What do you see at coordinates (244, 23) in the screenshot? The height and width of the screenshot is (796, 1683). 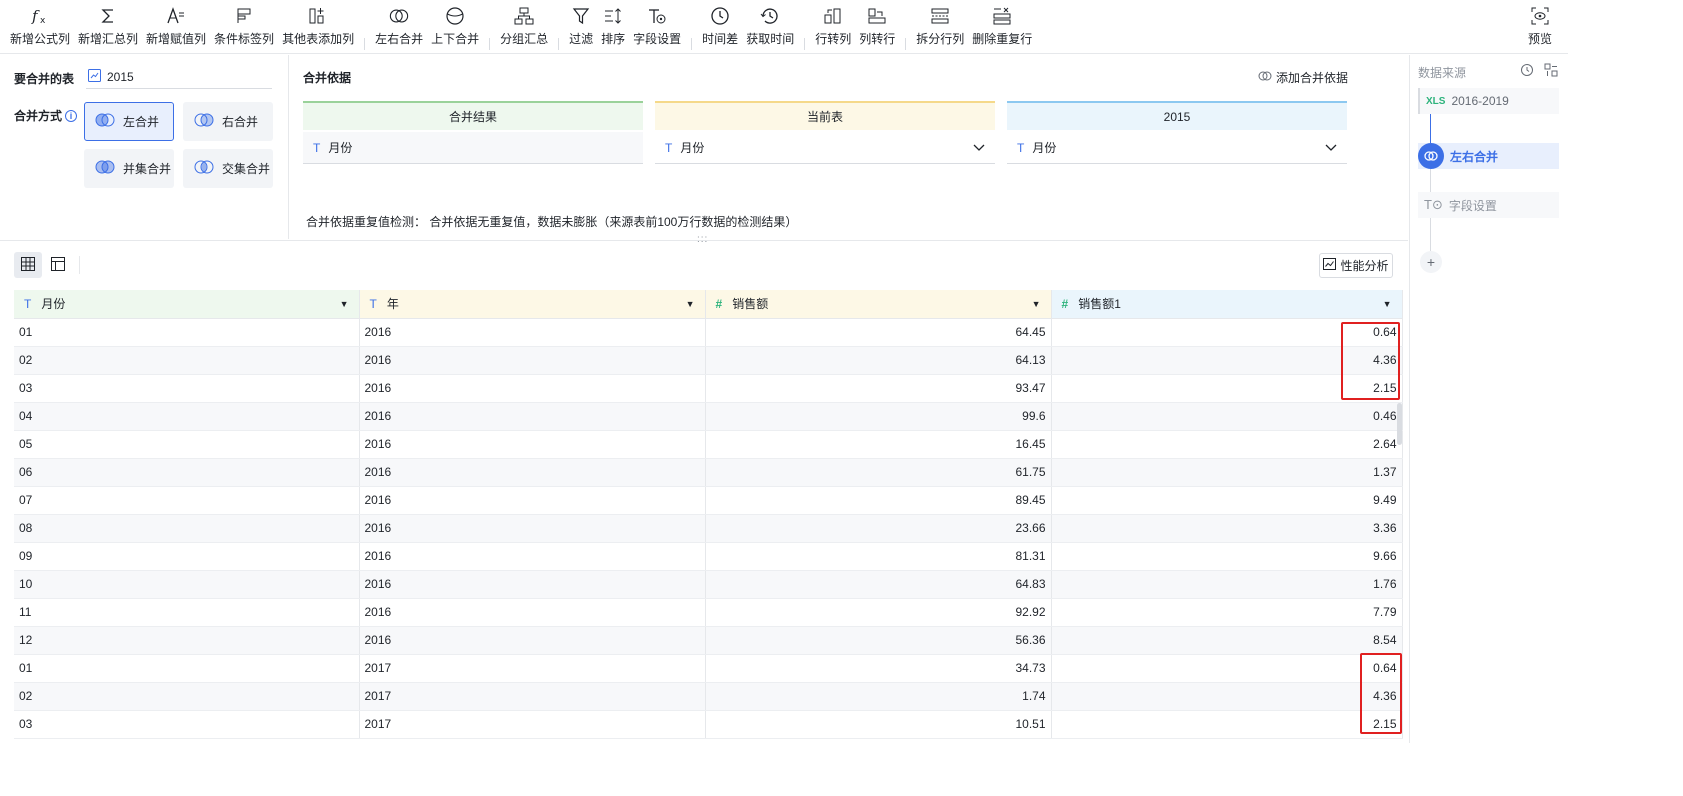 I see `toolbar-button-flag: 条件标签列` at bounding box center [244, 23].